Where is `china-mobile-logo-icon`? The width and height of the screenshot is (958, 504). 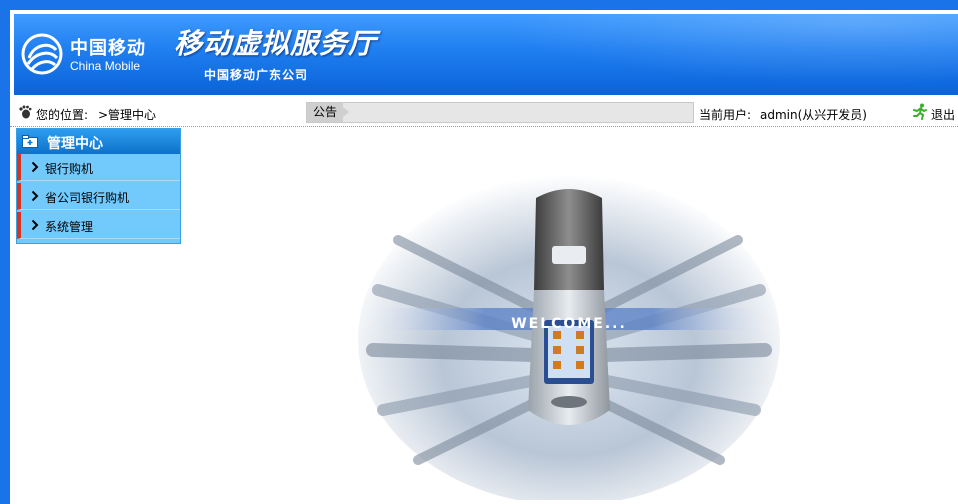 china-mobile-logo-icon is located at coordinates (42, 54).